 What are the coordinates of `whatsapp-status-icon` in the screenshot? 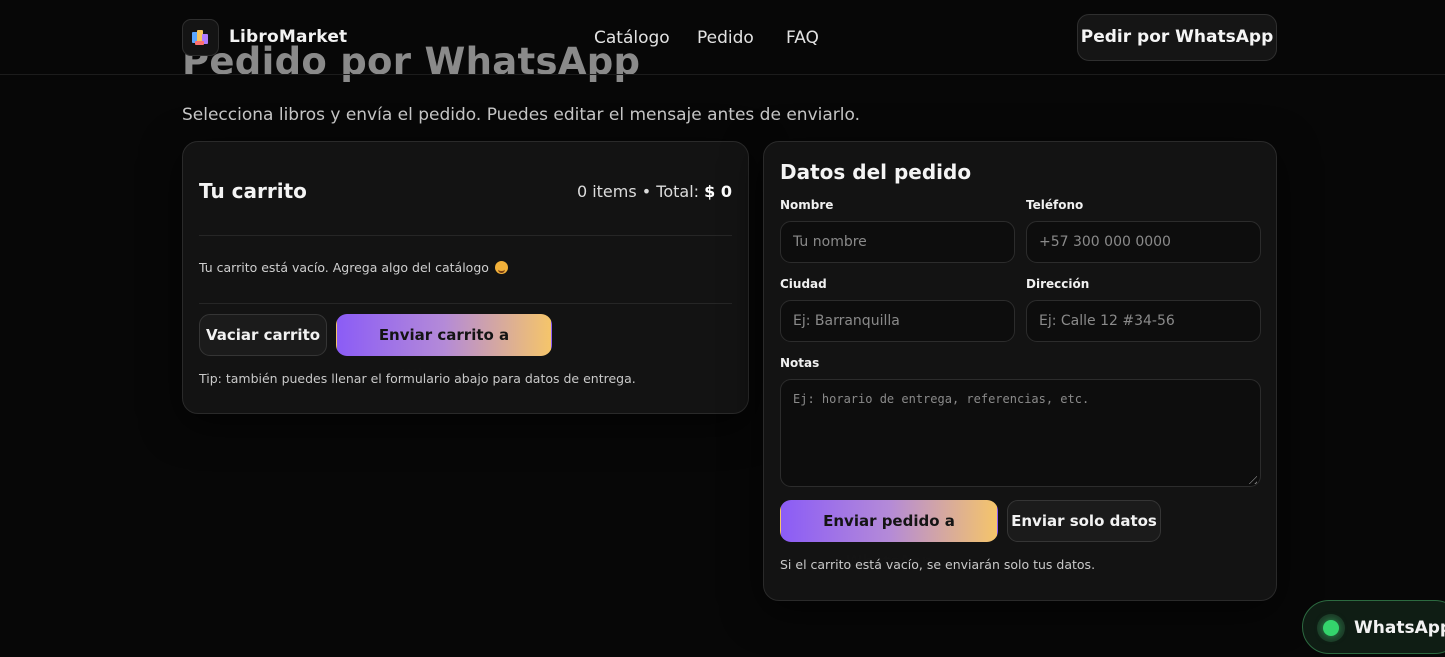 It's located at (1331, 628).